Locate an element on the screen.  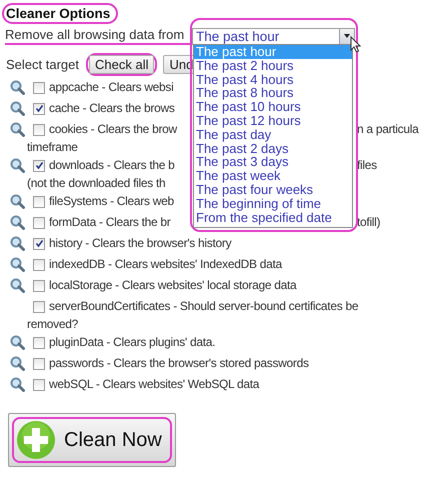
clean-now-button: Clean Now is located at coordinates (92, 440).